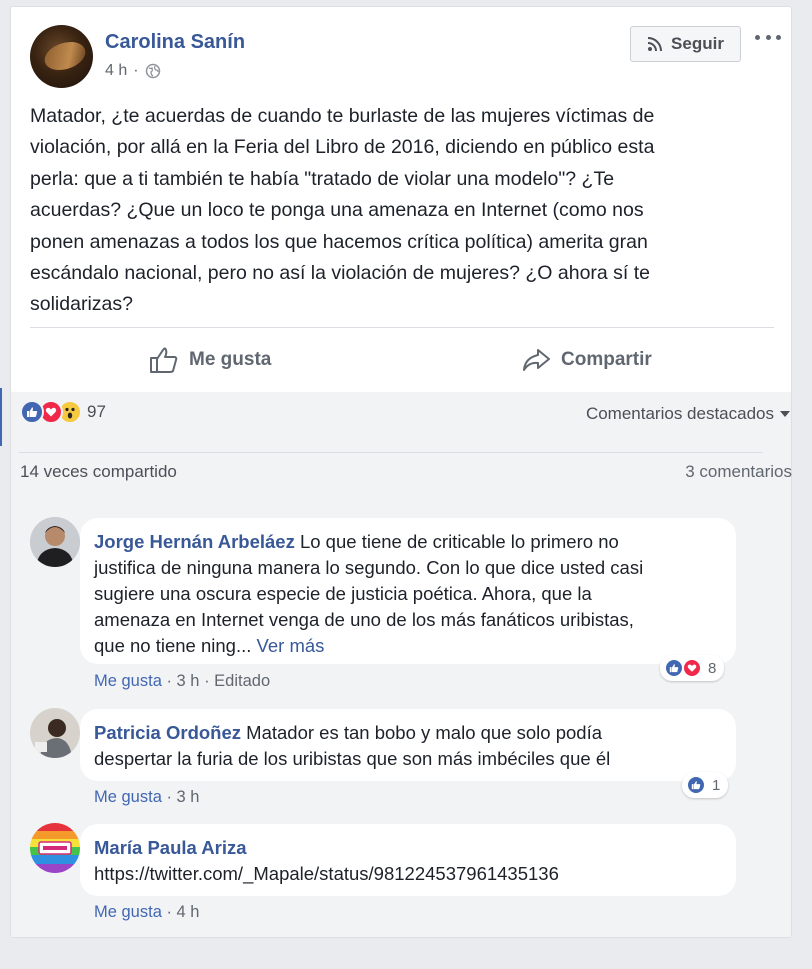 The width and height of the screenshot is (812, 969). I want to click on follow-label: Seguir, so click(697, 43).